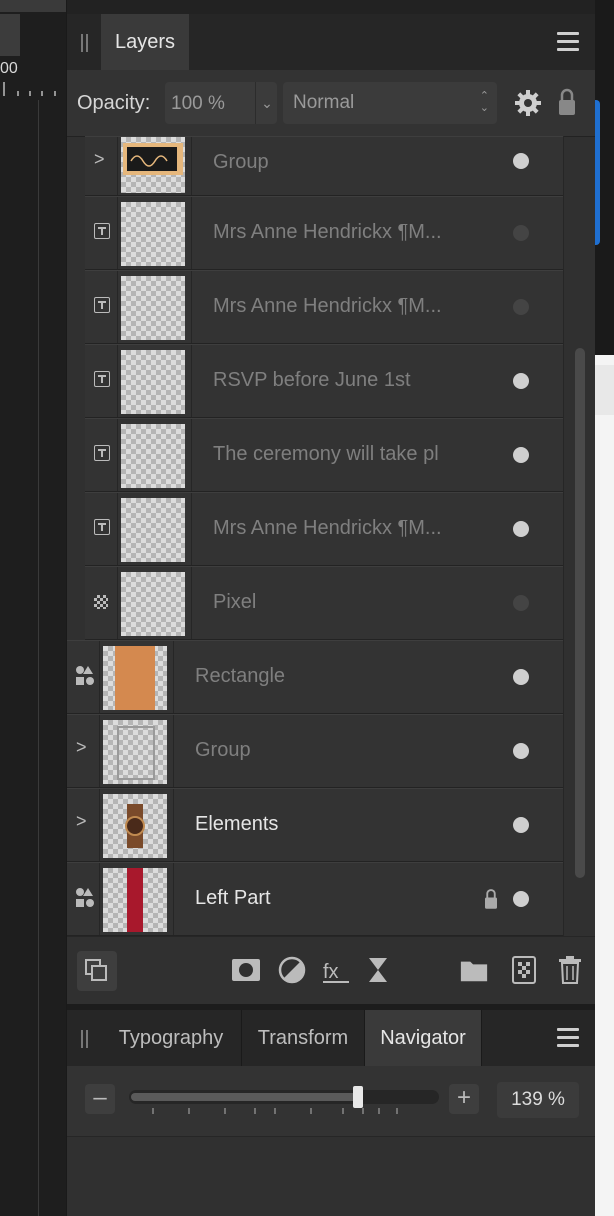 The width and height of the screenshot is (614, 1216). What do you see at coordinates (10, 35) in the screenshot?
I see `canvas-document-tab` at bounding box center [10, 35].